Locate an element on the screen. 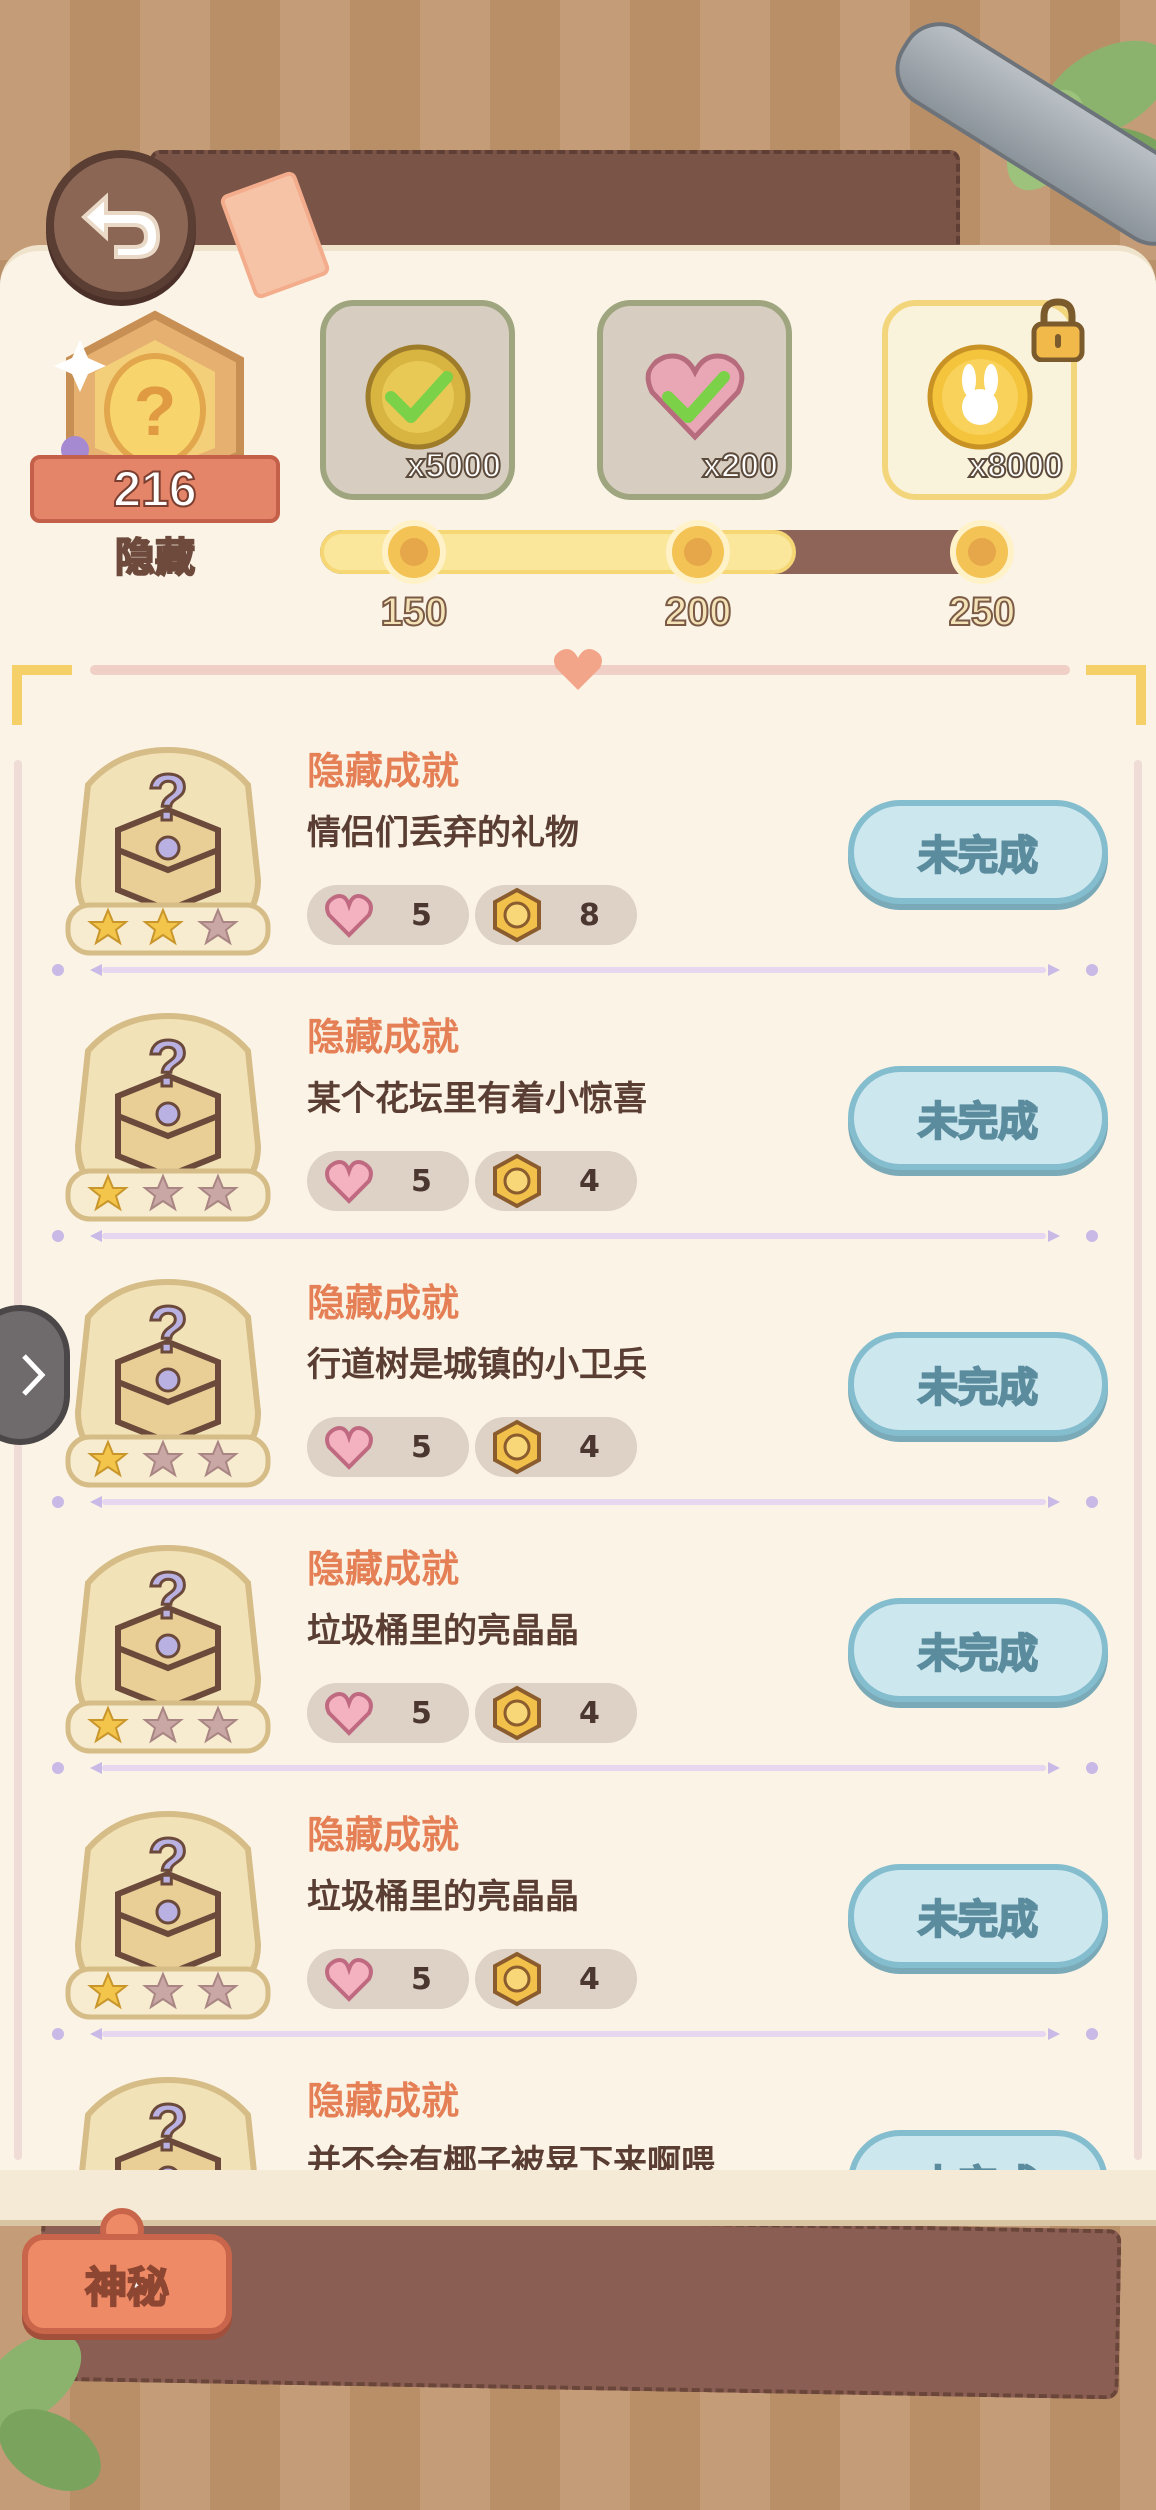 The height and width of the screenshot is (2510, 1156). heart-gem-icon is located at coordinates (695, 397).